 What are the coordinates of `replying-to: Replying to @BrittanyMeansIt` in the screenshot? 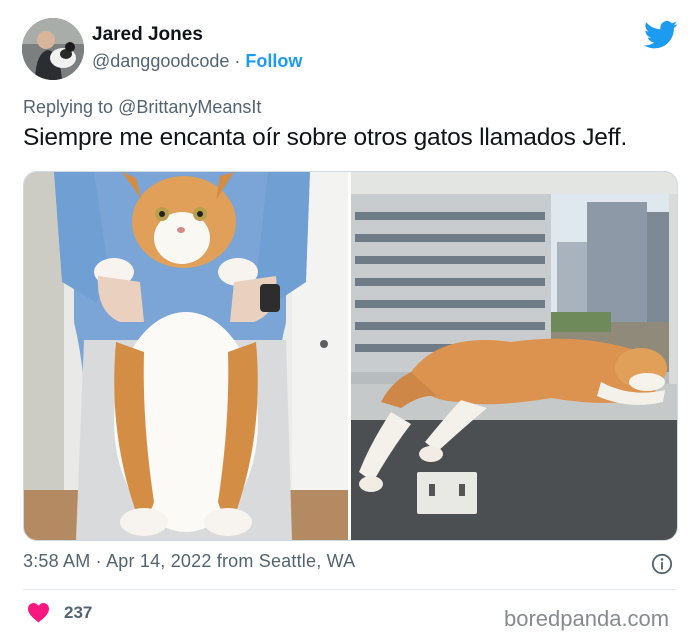 It's located at (142, 107).